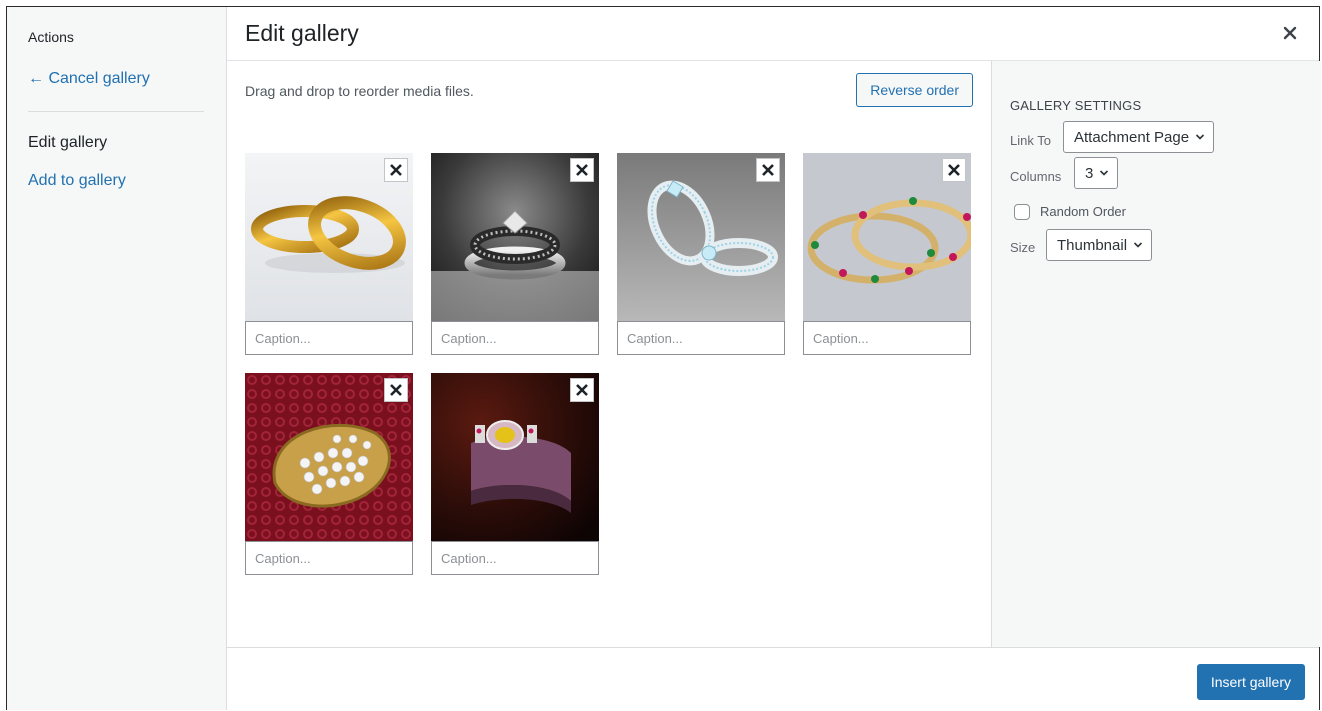 The height and width of the screenshot is (711, 1322). Describe the element at coordinates (1092, 245) in the screenshot. I see `size-value: Thumbnail` at that location.